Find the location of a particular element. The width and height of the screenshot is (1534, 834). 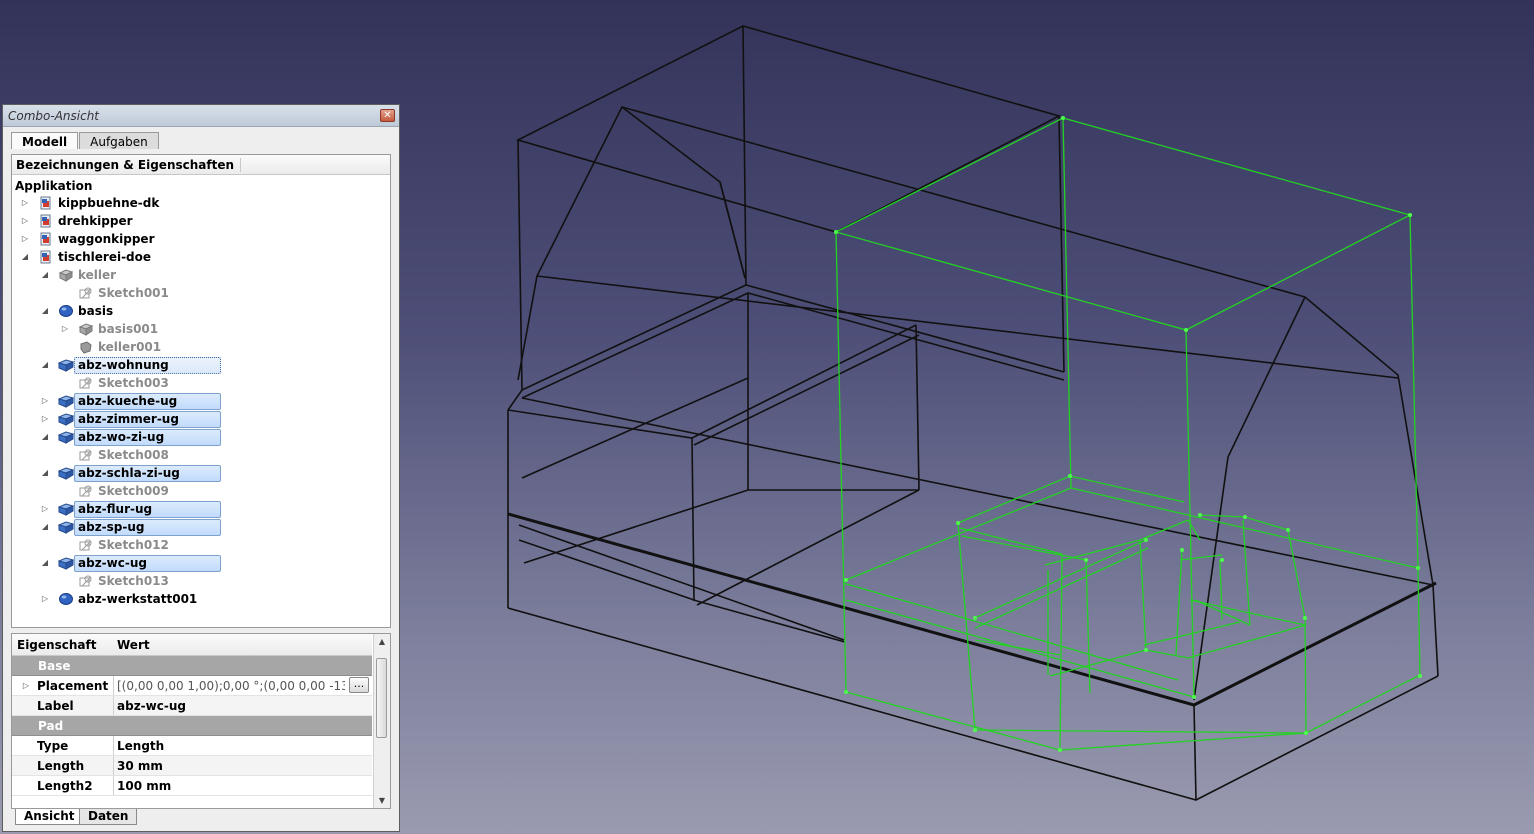

tab-aufgaben: Aufgaben is located at coordinates (119, 140).